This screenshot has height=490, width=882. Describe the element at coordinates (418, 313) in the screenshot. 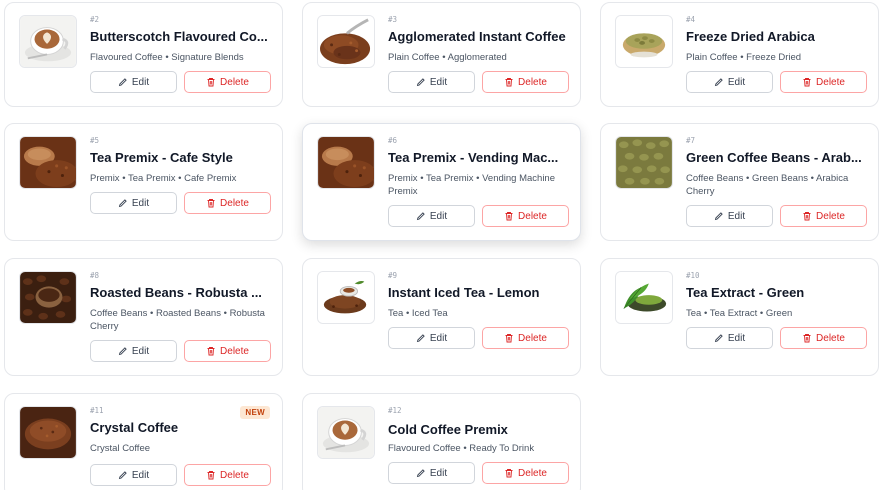

I see `product-categories: Tea • Iced Tea` at that location.